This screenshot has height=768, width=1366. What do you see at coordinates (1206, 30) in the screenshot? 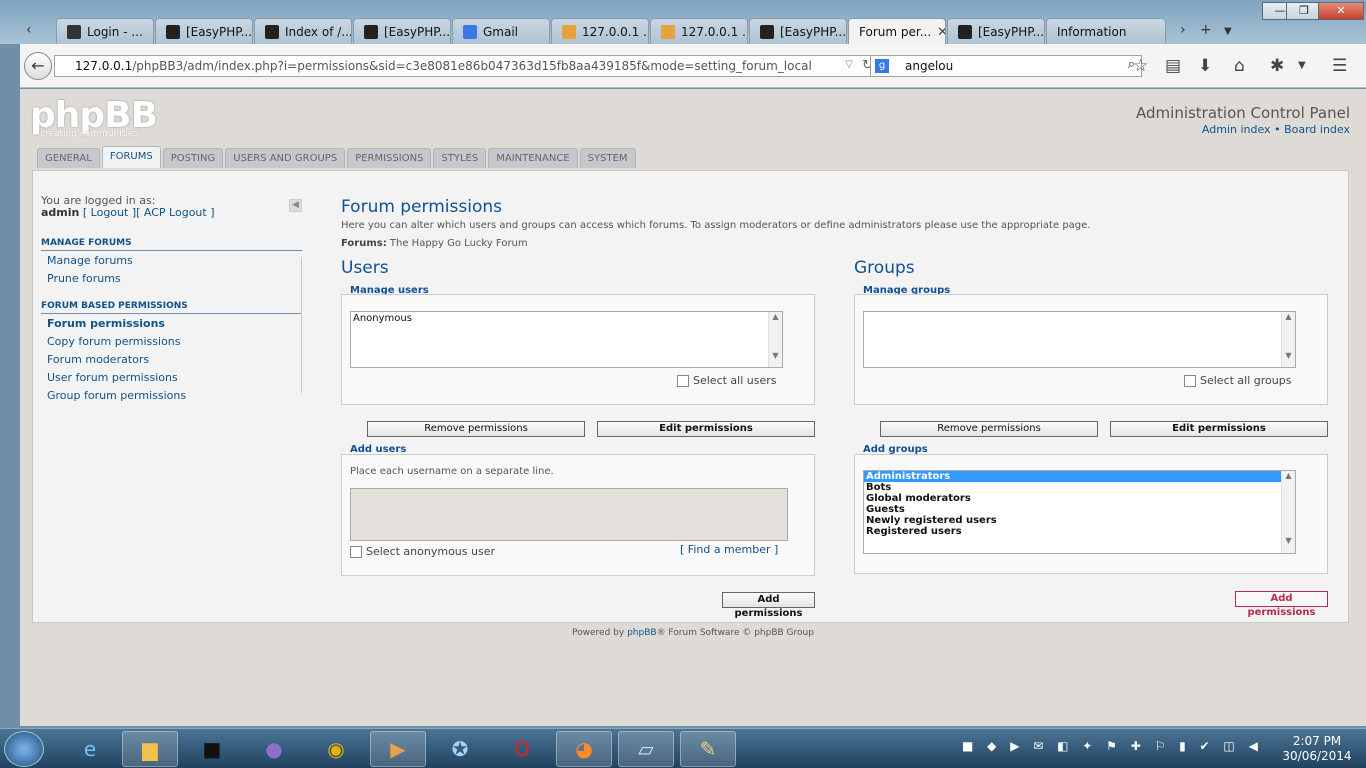
I see `new-tab-icon: +` at bounding box center [1206, 30].